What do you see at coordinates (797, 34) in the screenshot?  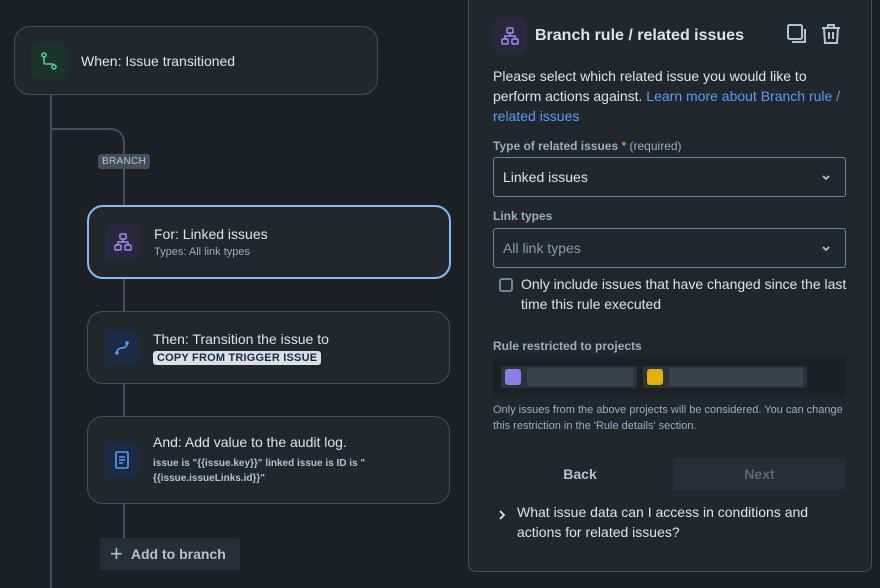 I see `copy-icon` at bounding box center [797, 34].